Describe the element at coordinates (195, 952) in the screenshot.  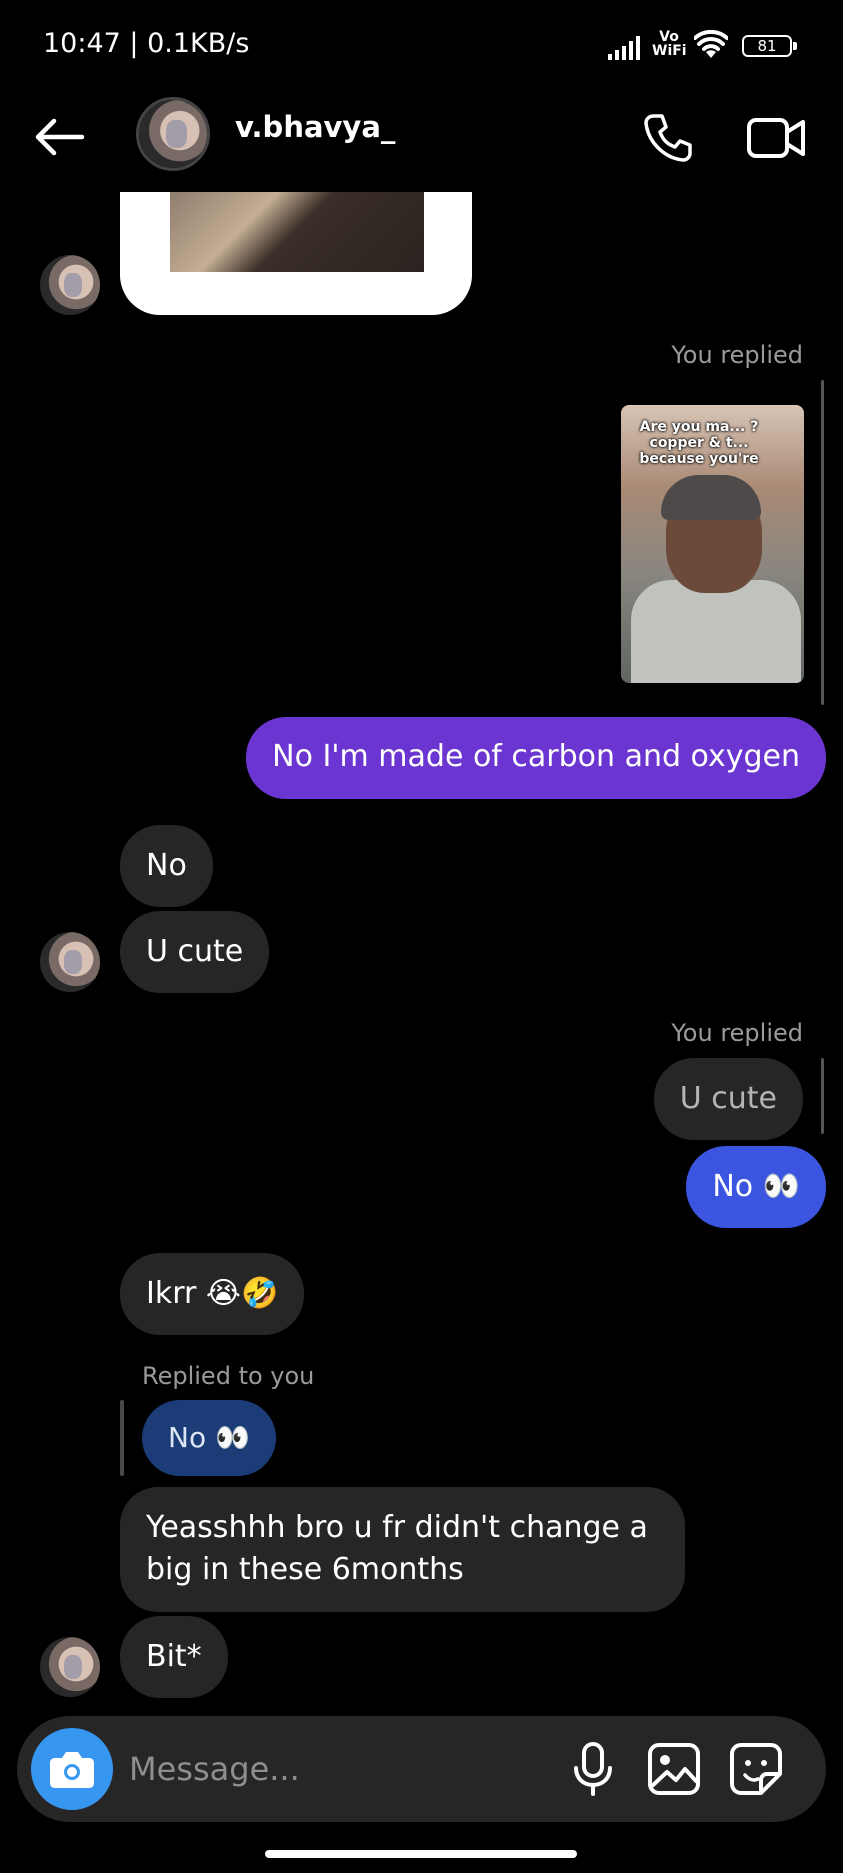
I see `incoming-message: U cute` at that location.